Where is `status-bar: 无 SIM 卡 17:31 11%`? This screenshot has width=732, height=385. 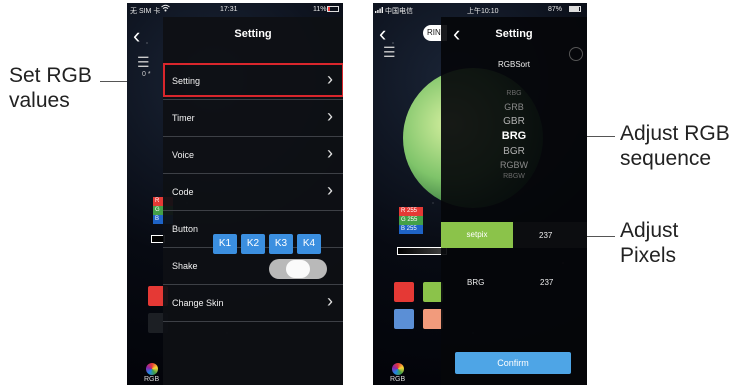 status-bar: 无 SIM 卡 17:31 11% is located at coordinates (235, 10).